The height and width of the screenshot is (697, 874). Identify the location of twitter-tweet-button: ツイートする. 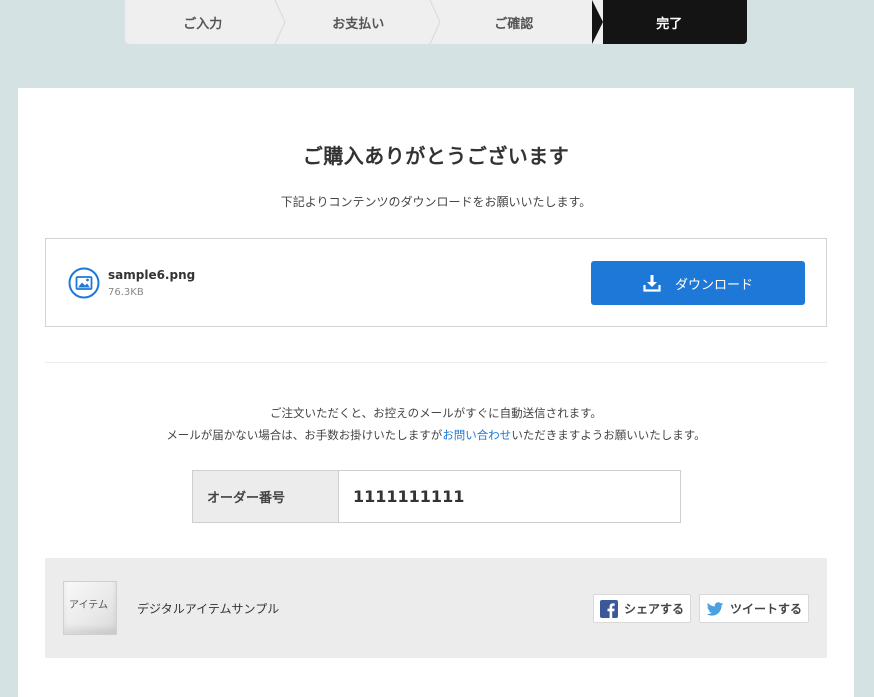
(754, 608).